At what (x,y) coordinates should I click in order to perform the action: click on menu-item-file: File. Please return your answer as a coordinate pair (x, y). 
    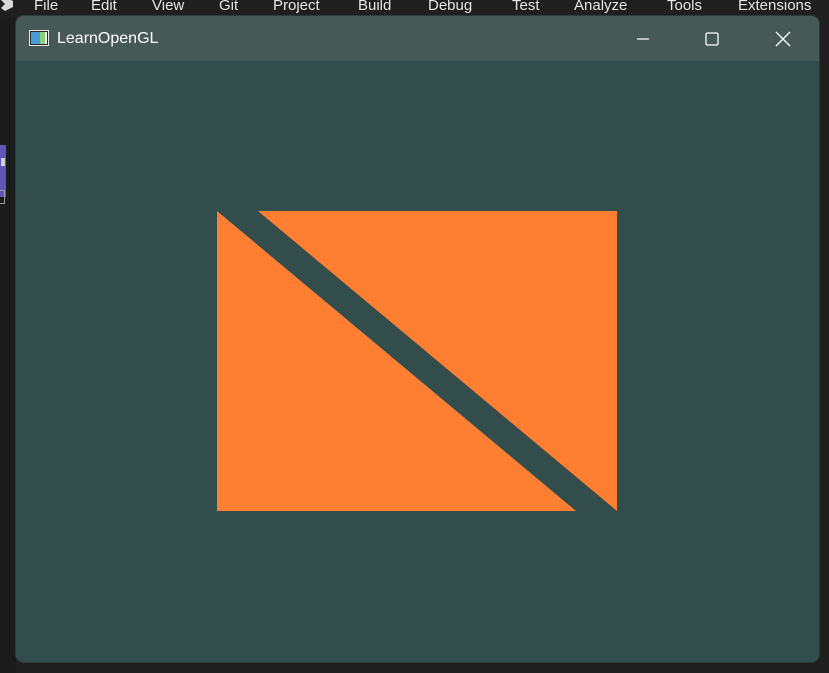
    Looking at the image, I should click on (46, 8).